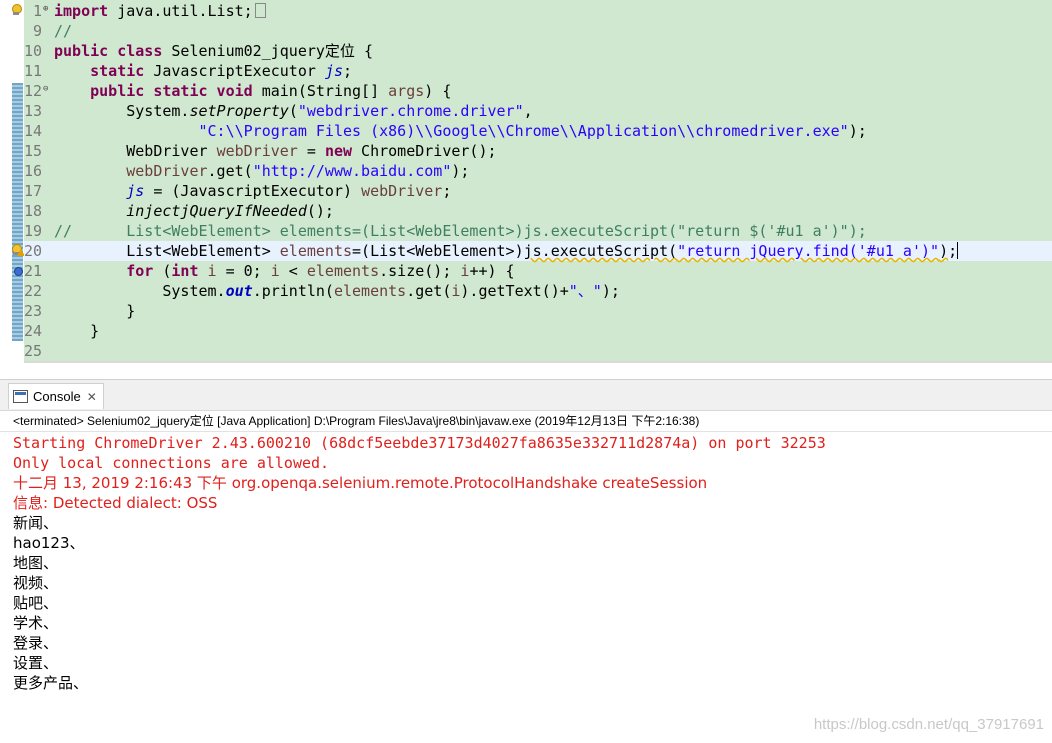  Describe the element at coordinates (63, 31) in the screenshot. I see `code-text: //` at that location.